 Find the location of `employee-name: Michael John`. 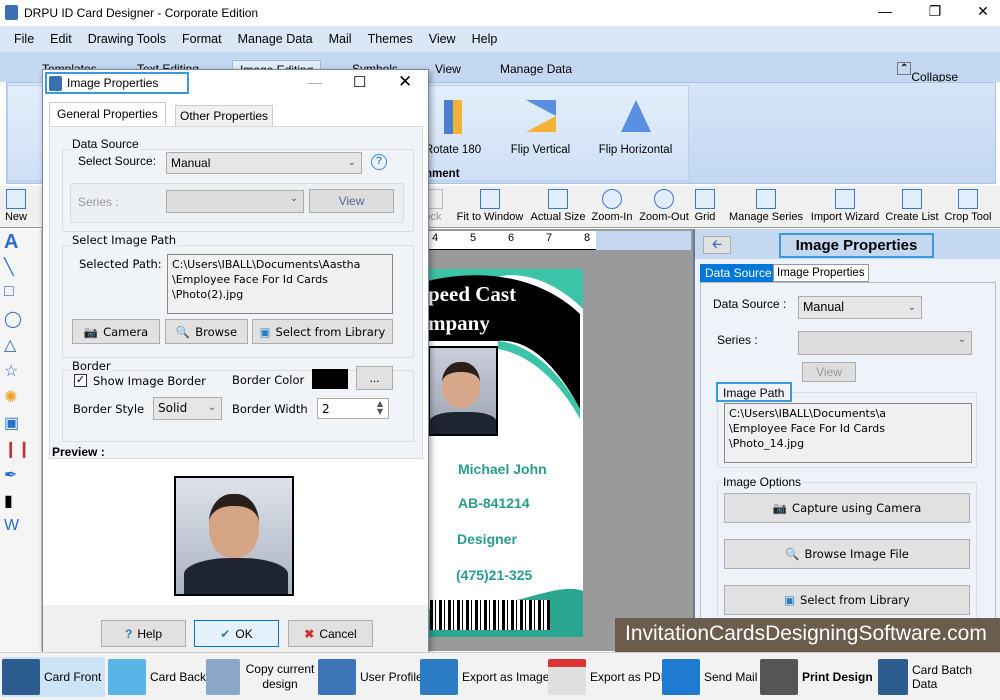

employee-name: Michael John is located at coordinates (502, 469).